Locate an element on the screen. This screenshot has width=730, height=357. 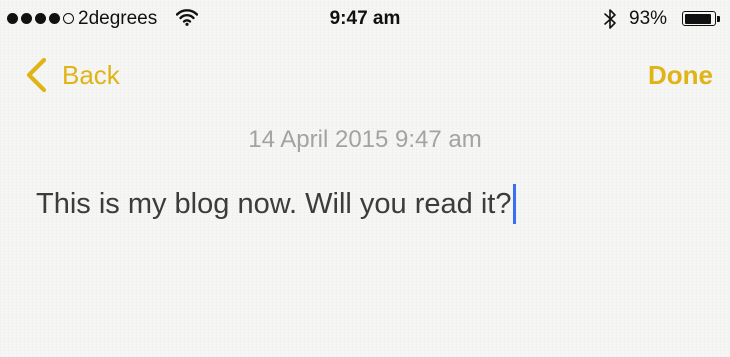
battery-cap is located at coordinates (718, 19).